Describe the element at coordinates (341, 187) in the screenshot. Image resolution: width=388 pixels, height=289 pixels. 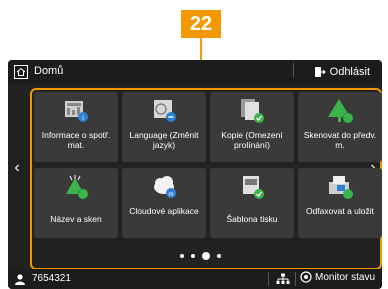
I see `fax-save-icon` at that location.